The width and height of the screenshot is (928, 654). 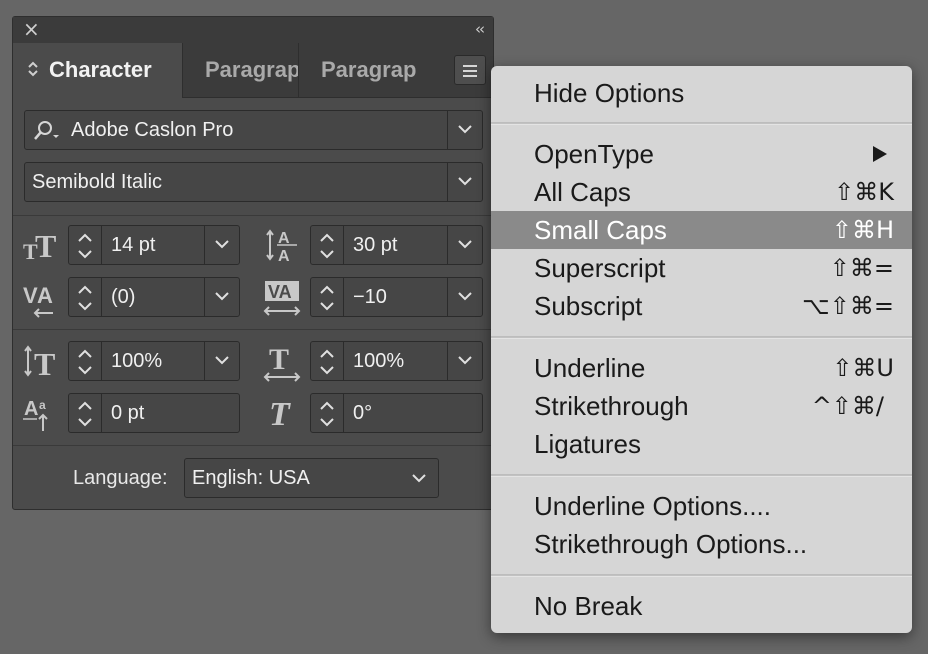 I want to click on leading-field: 30 pt, so click(x=396, y=245).